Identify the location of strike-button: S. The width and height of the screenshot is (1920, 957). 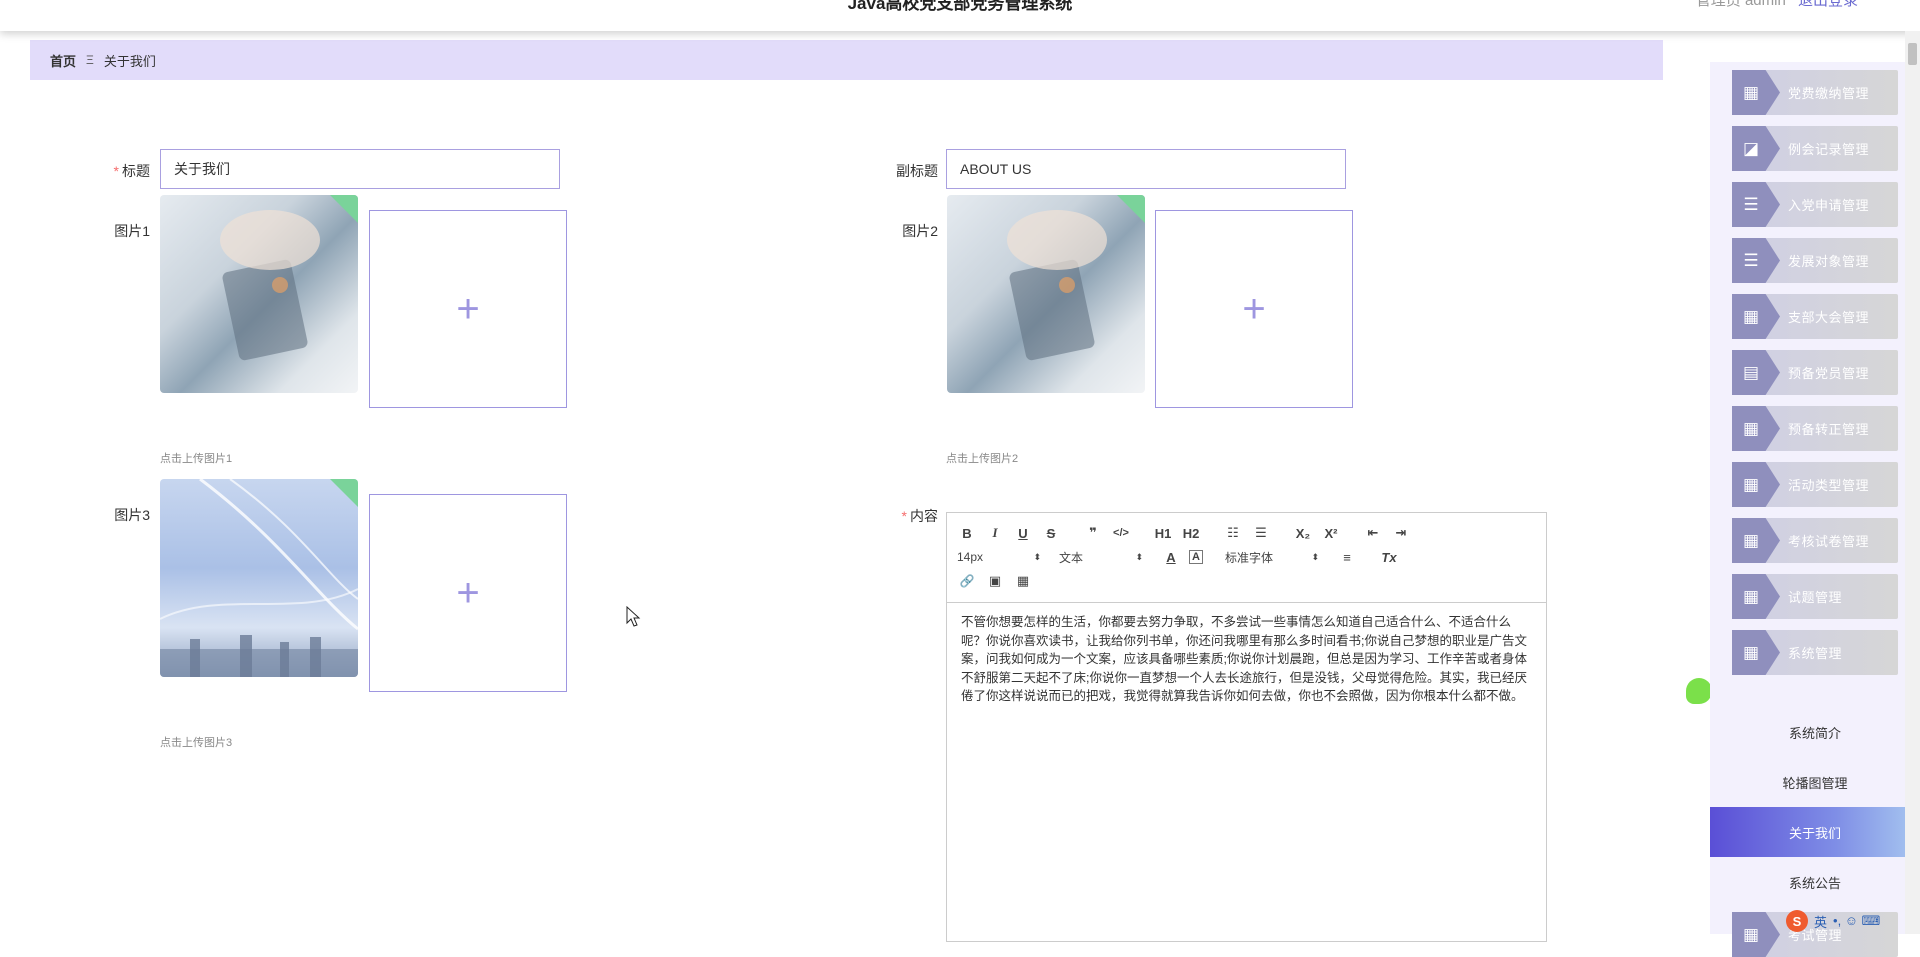
(1051, 533).